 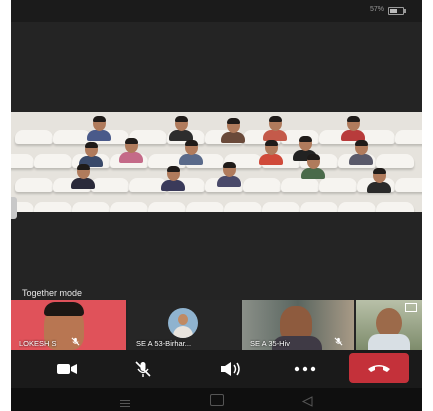 I want to click on video-camera-icon, so click(x=67, y=369).